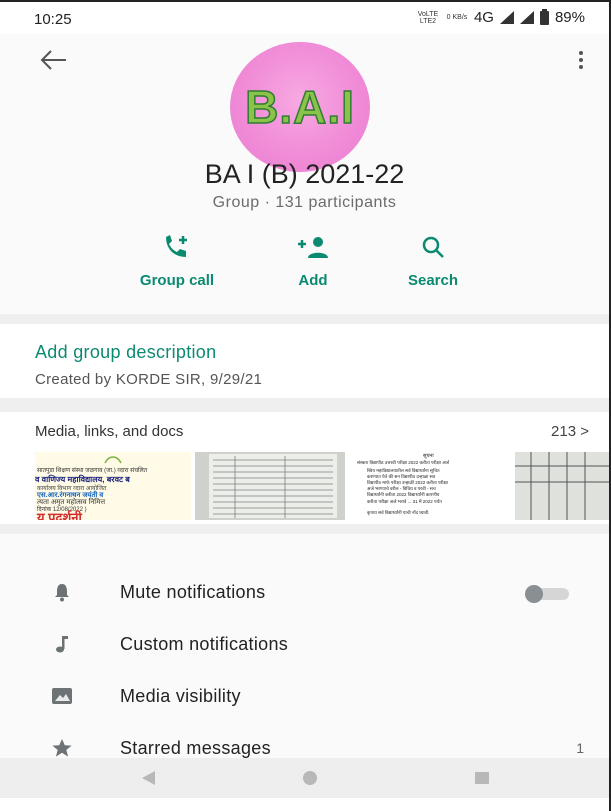 The height and width of the screenshot is (811, 611). What do you see at coordinates (62, 644) in the screenshot?
I see `music-note-icon` at bounding box center [62, 644].